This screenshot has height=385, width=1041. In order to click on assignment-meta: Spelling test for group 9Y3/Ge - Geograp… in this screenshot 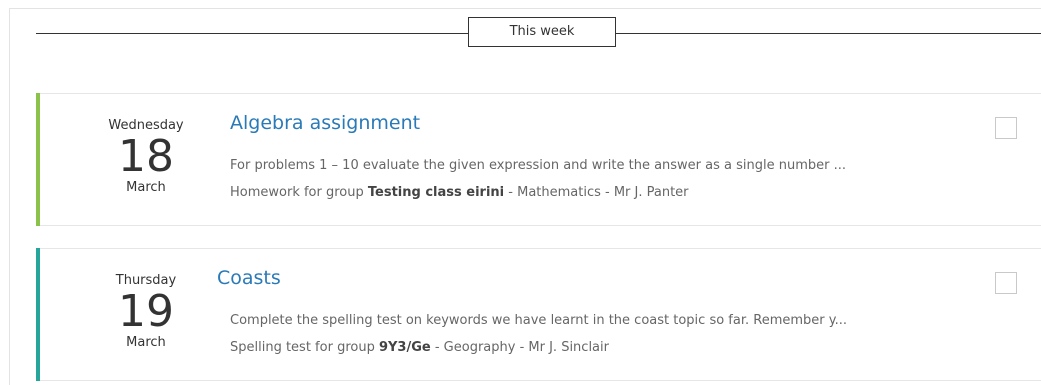, I will do `click(419, 347)`.